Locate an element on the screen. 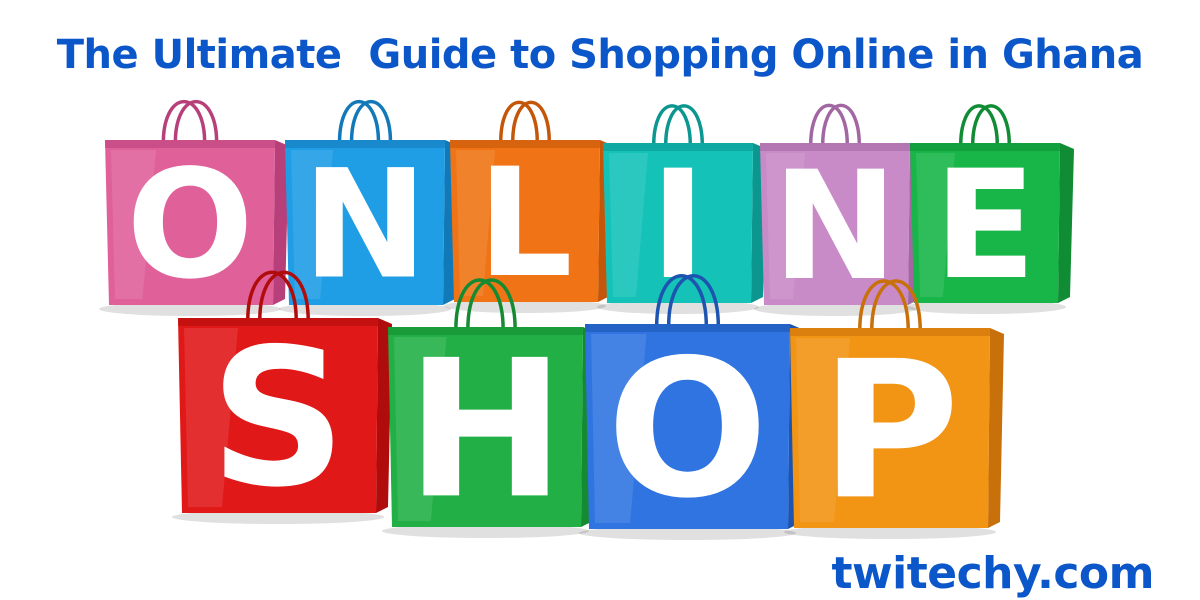  shopping-bag-h: H is located at coordinates (489, 409).